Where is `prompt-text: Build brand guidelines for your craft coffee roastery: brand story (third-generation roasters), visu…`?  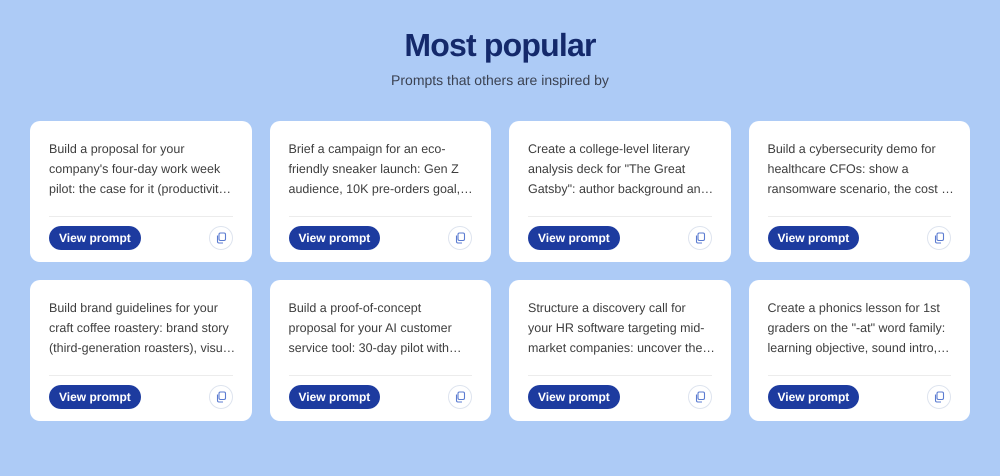 prompt-text: Build brand guidelines for your craft coffee roastery: brand story (third-generation roasters), visu… is located at coordinates (142, 328).